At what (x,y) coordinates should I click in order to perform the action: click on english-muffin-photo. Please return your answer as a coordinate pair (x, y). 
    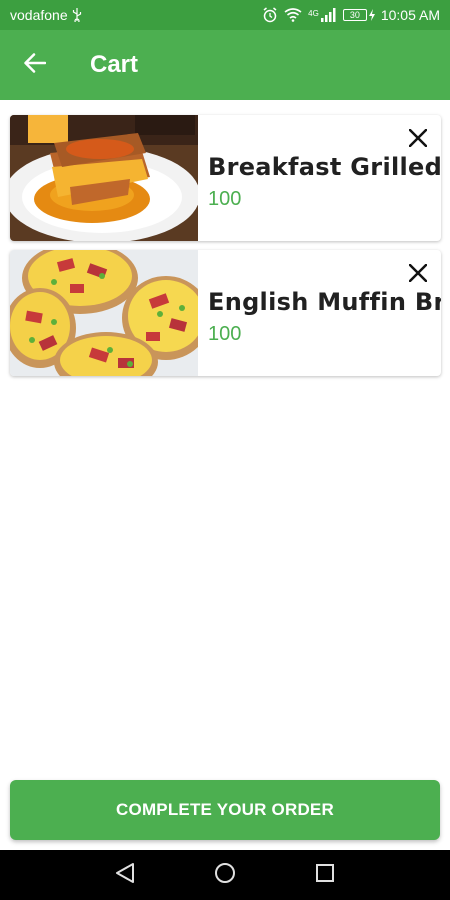
    Looking at the image, I should click on (104, 313).